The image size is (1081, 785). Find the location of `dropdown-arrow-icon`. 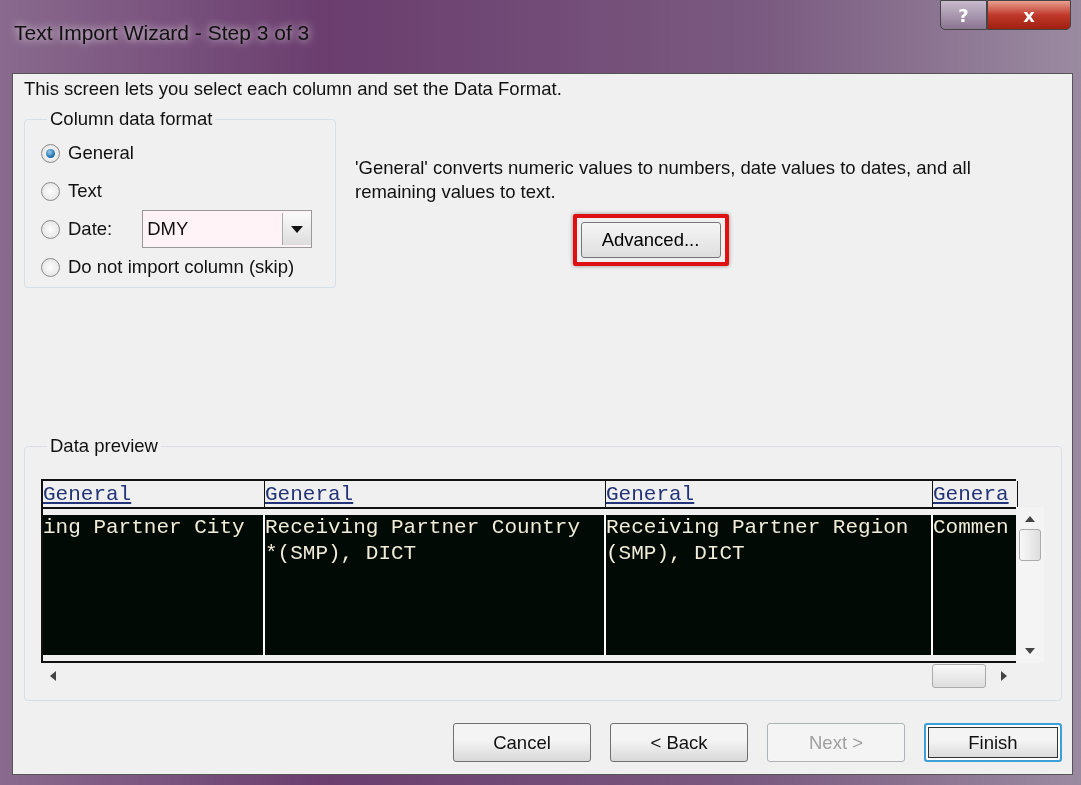

dropdown-arrow-icon is located at coordinates (297, 229).